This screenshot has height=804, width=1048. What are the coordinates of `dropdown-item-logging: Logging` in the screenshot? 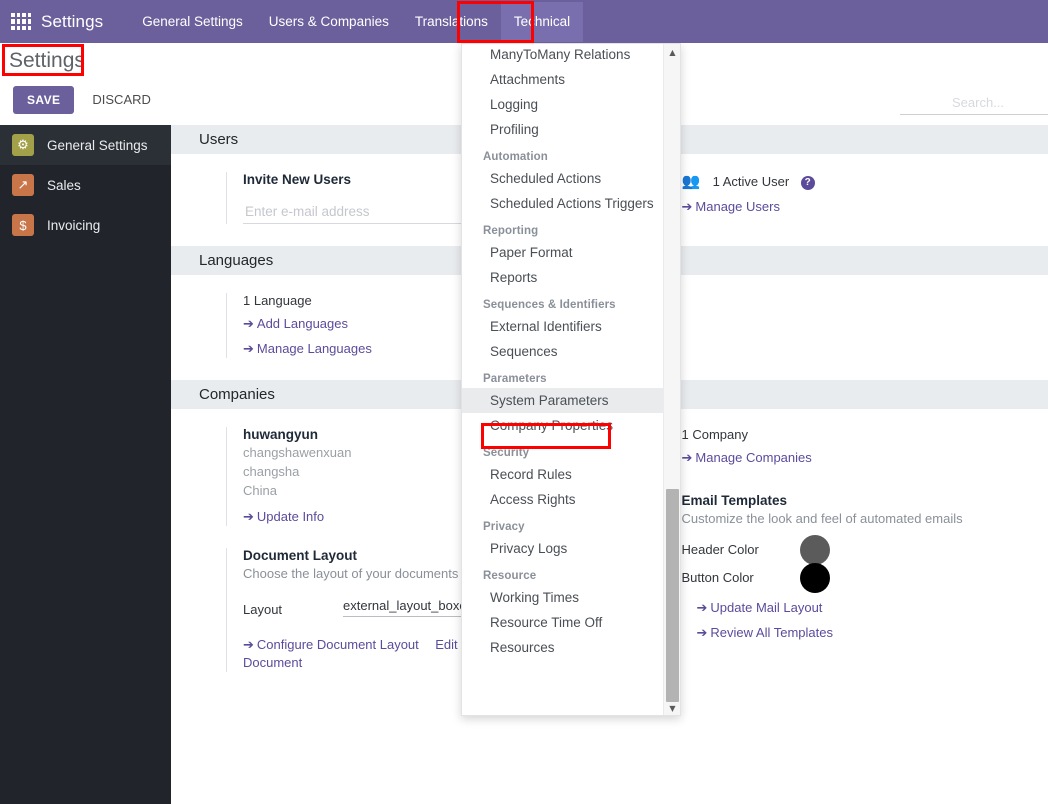 It's located at (563, 104).